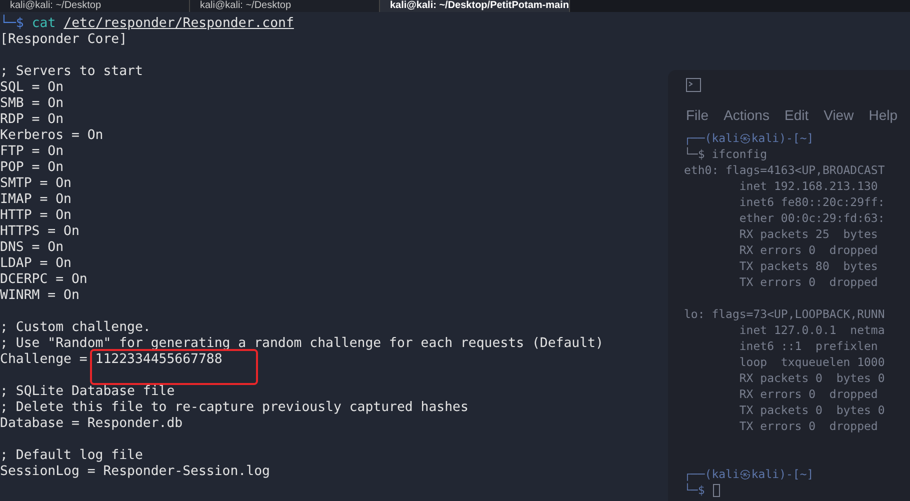 This screenshot has width=910, height=501. I want to click on output-line: TX packets 80 bytes, so click(808, 266).